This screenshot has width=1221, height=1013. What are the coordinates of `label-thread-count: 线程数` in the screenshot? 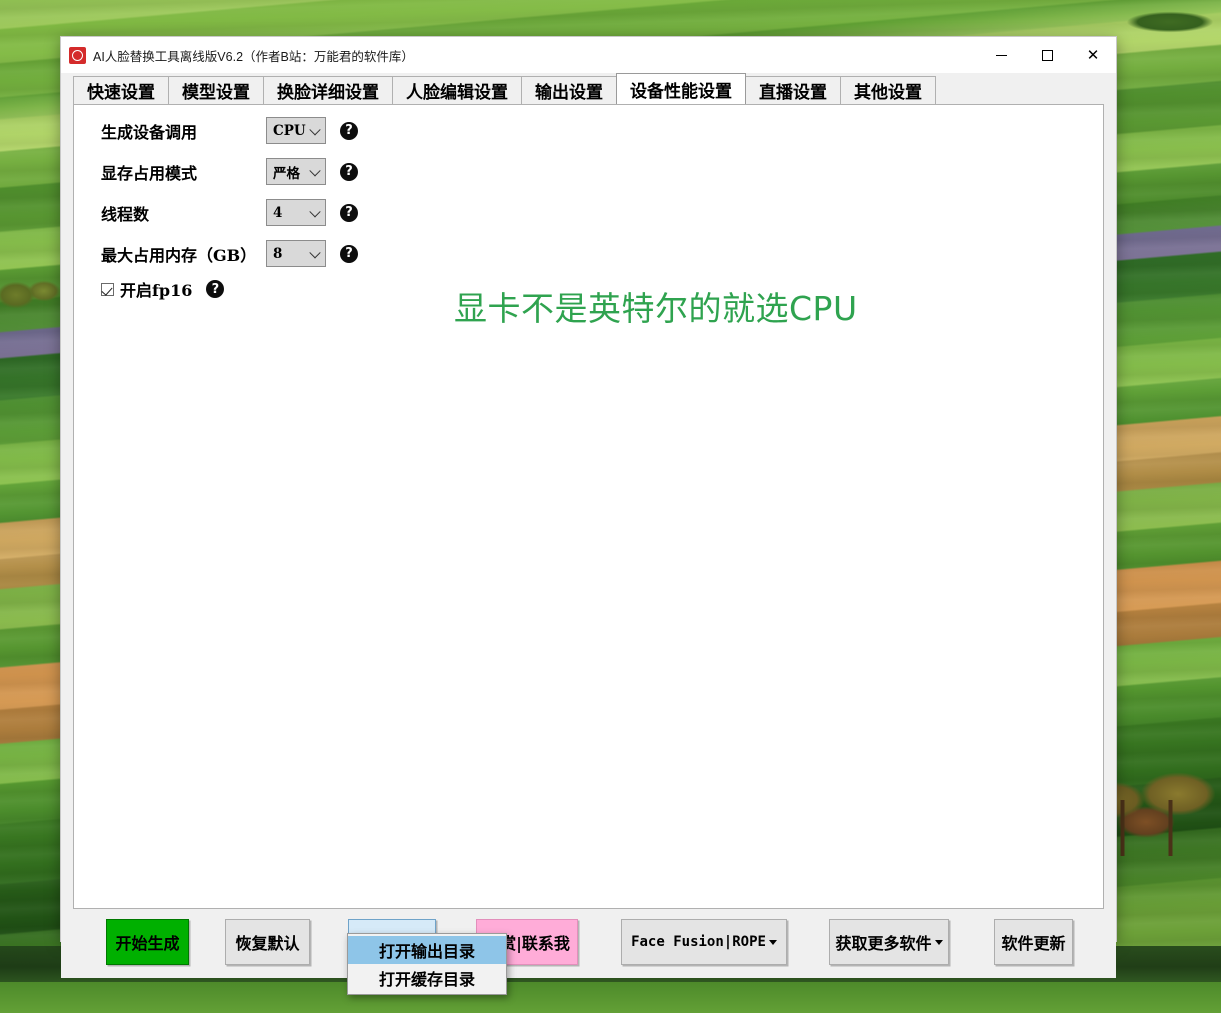 It's located at (125, 214).